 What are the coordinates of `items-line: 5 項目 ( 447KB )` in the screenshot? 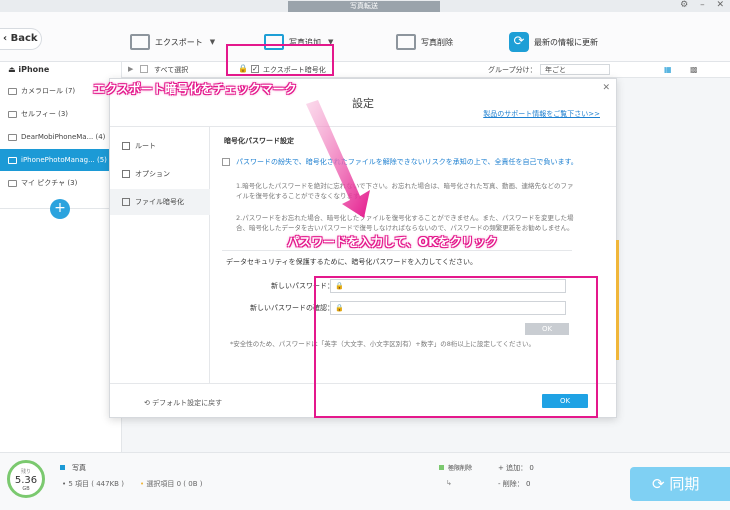 It's located at (96, 484).